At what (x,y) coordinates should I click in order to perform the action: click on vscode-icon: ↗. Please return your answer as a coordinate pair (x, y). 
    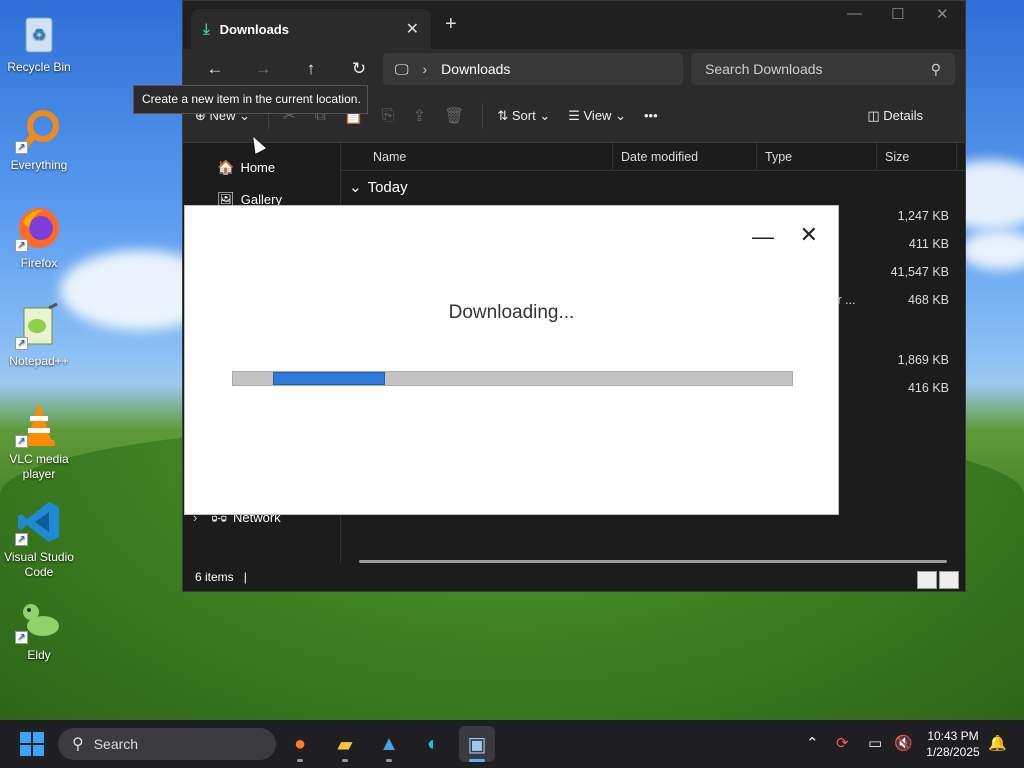
    Looking at the image, I should click on (39, 522).